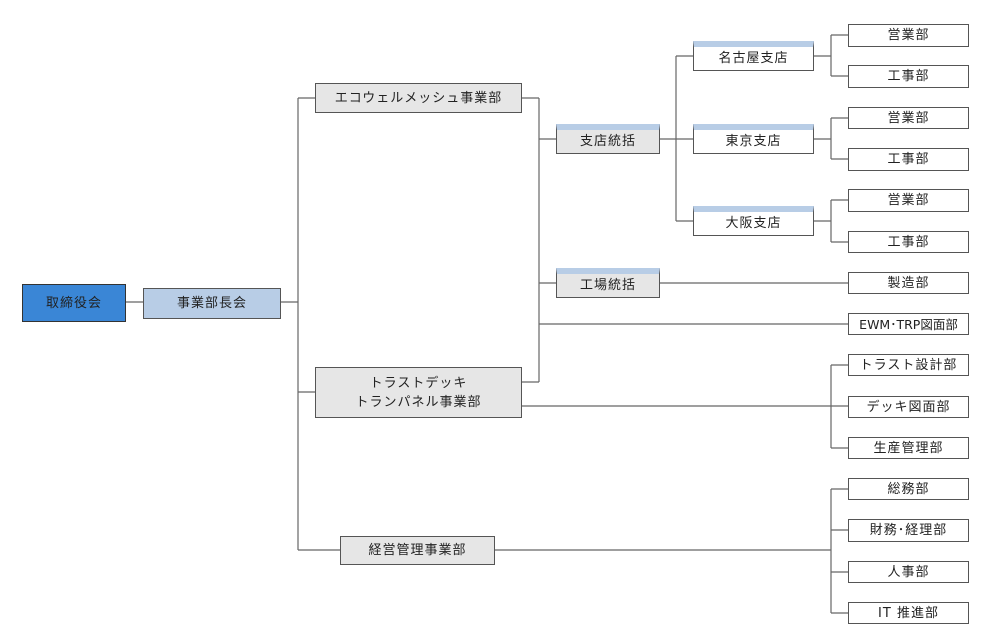 The height and width of the screenshot is (641, 1000). Describe the element at coordinates (908, 283) in the screenshot. I see `dept-box: 製造部` at that location.